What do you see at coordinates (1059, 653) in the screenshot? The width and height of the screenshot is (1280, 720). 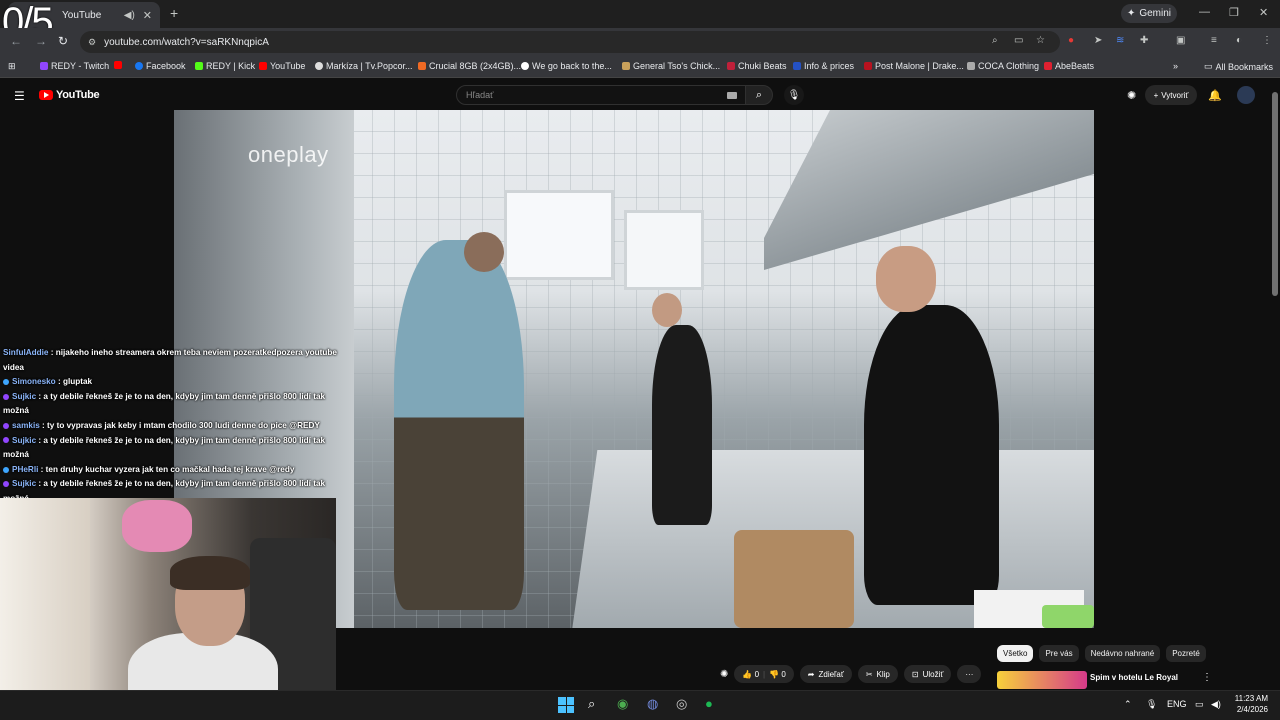 I see `chip-for-you: Pre vás` at bounding box center [1059, 653].